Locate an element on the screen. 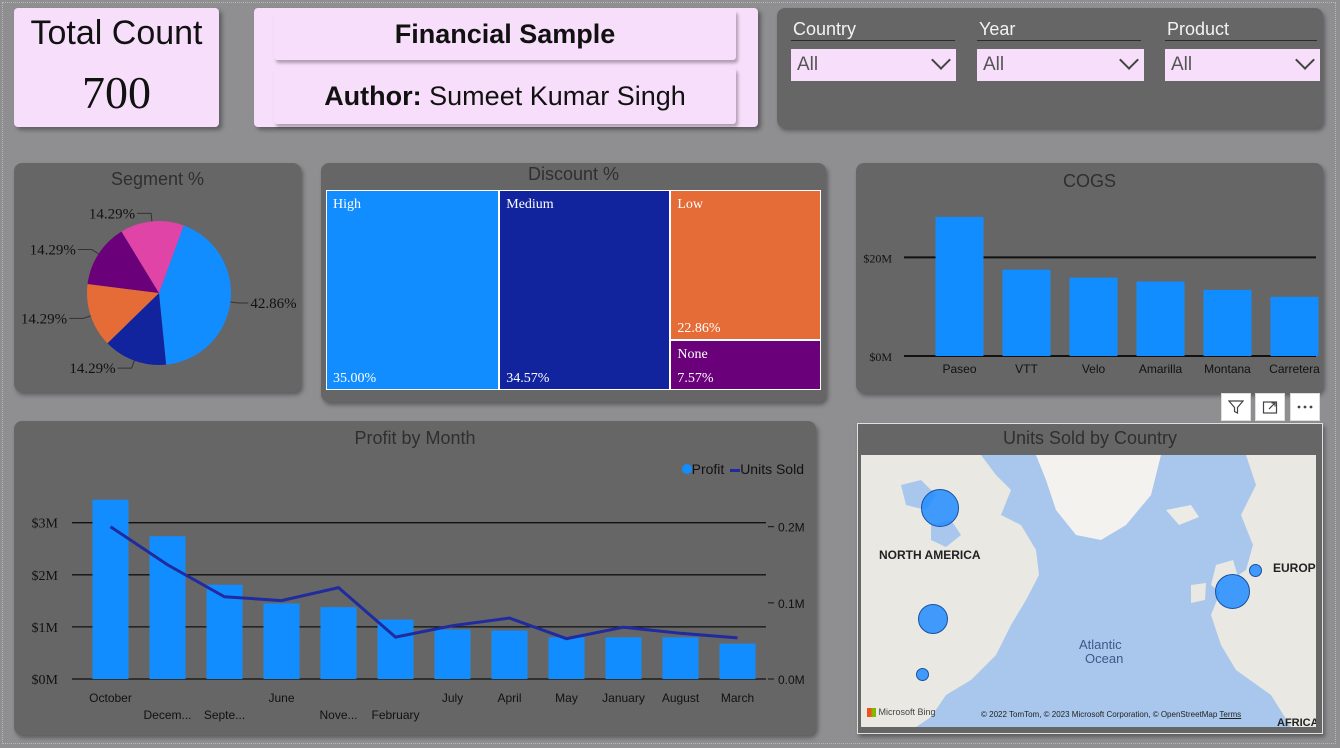 This screenshot has height=748, width=1340. total-count-label: Total Count is located at coordinates (116, 33).